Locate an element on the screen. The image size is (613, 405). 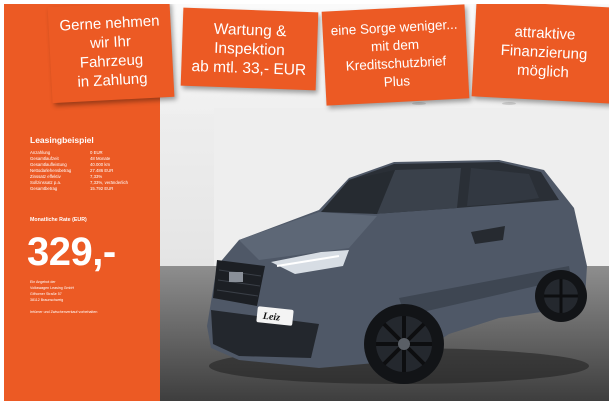
banner-trade-in: Gerne nehmen wir Ihr Fahrzeug in Zahlung is located at coordinates (111, 54).